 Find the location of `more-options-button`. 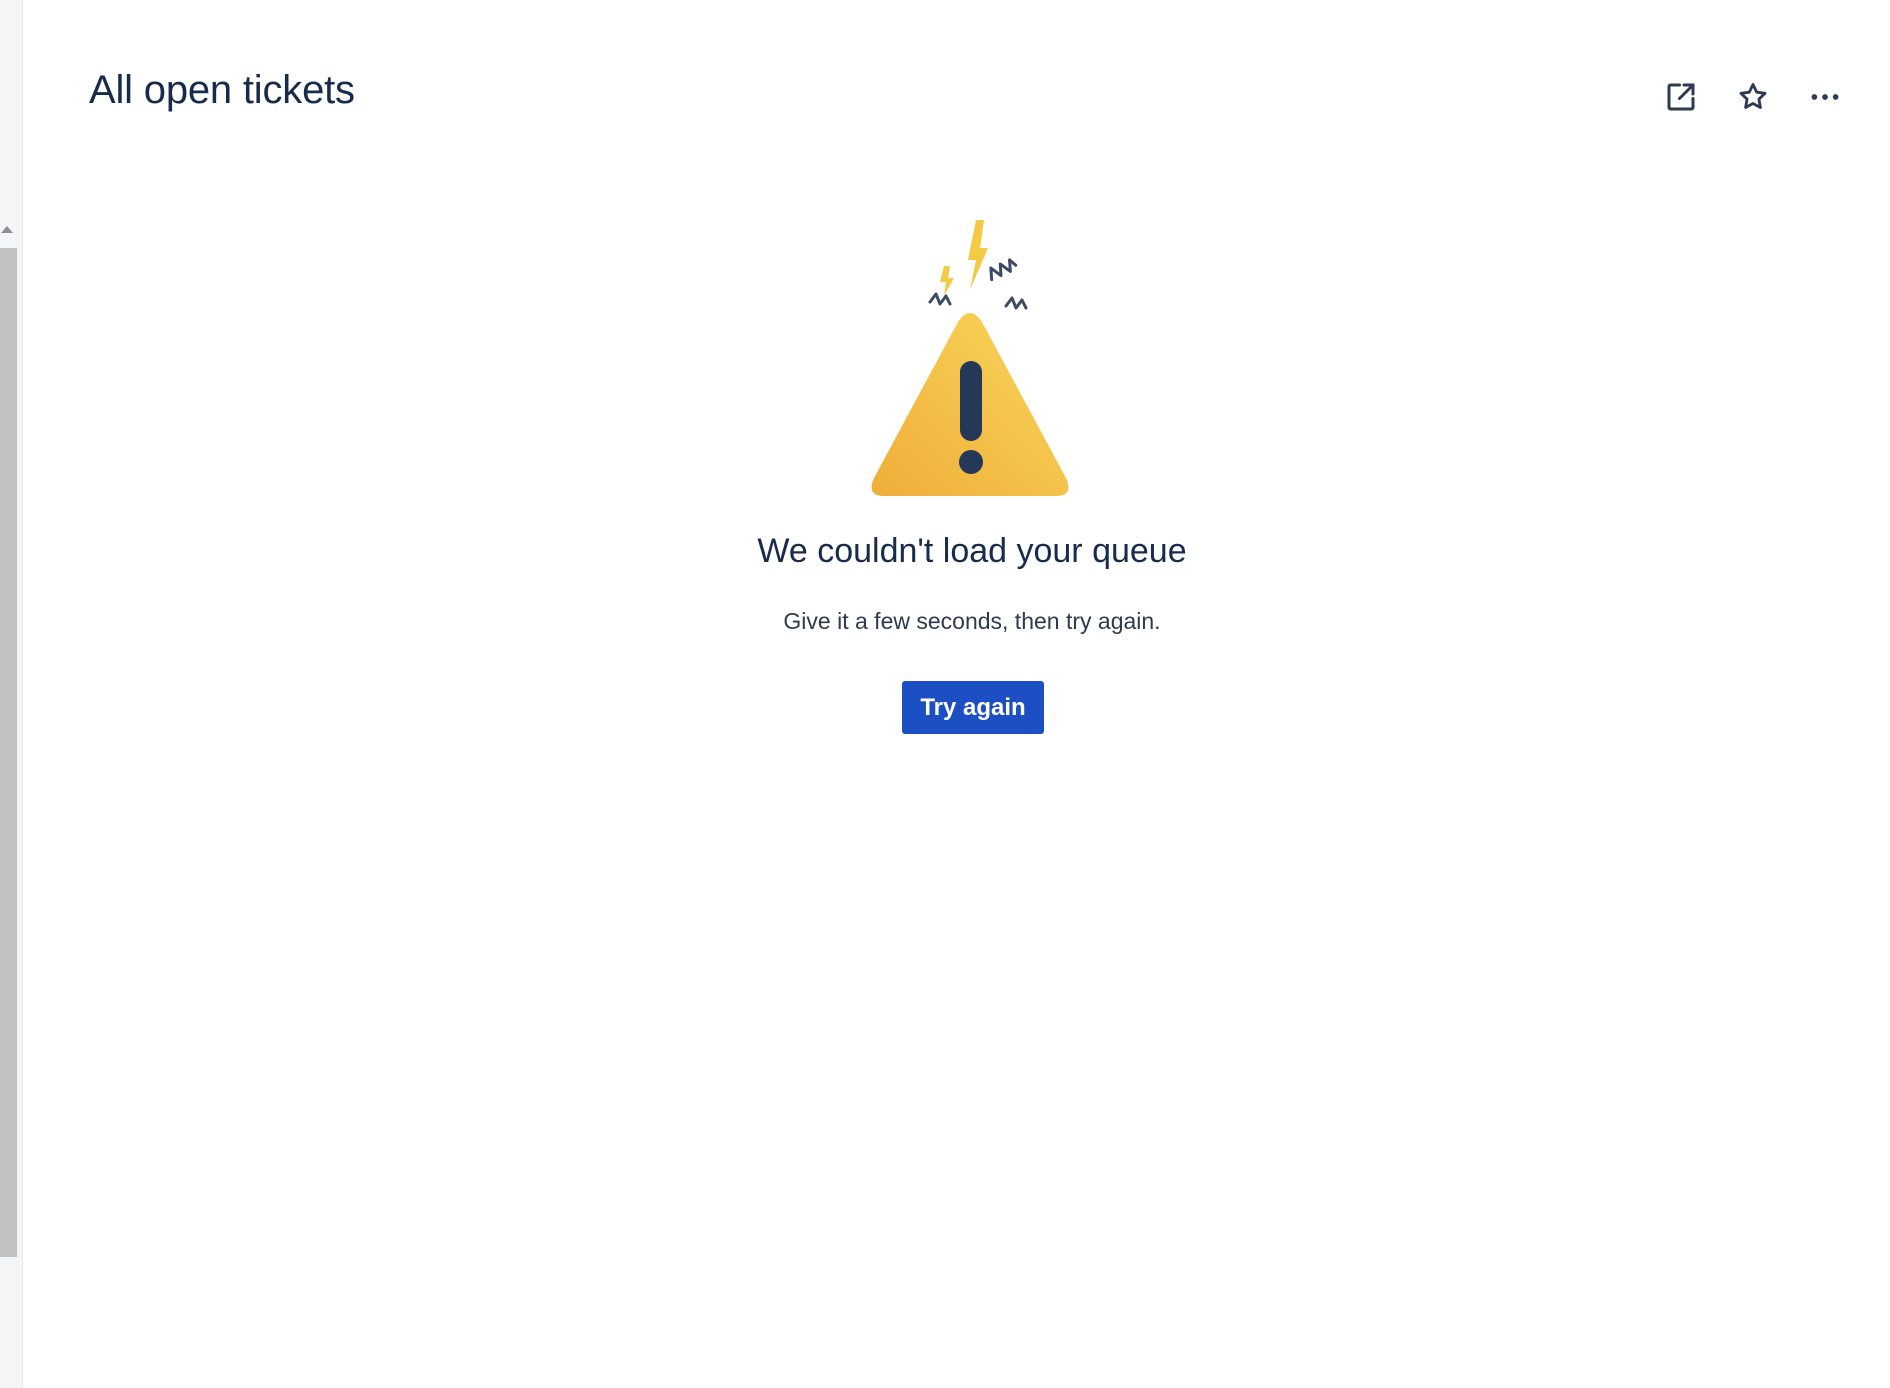

more-options-button is located at coordinates (1825, 97).